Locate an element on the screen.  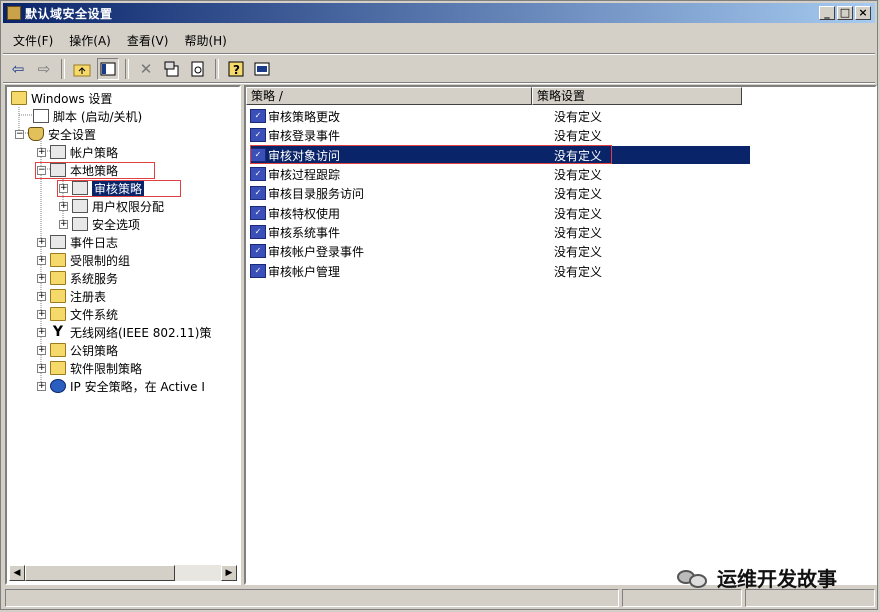
up-folder-icon is located at coordinates (82, 69).